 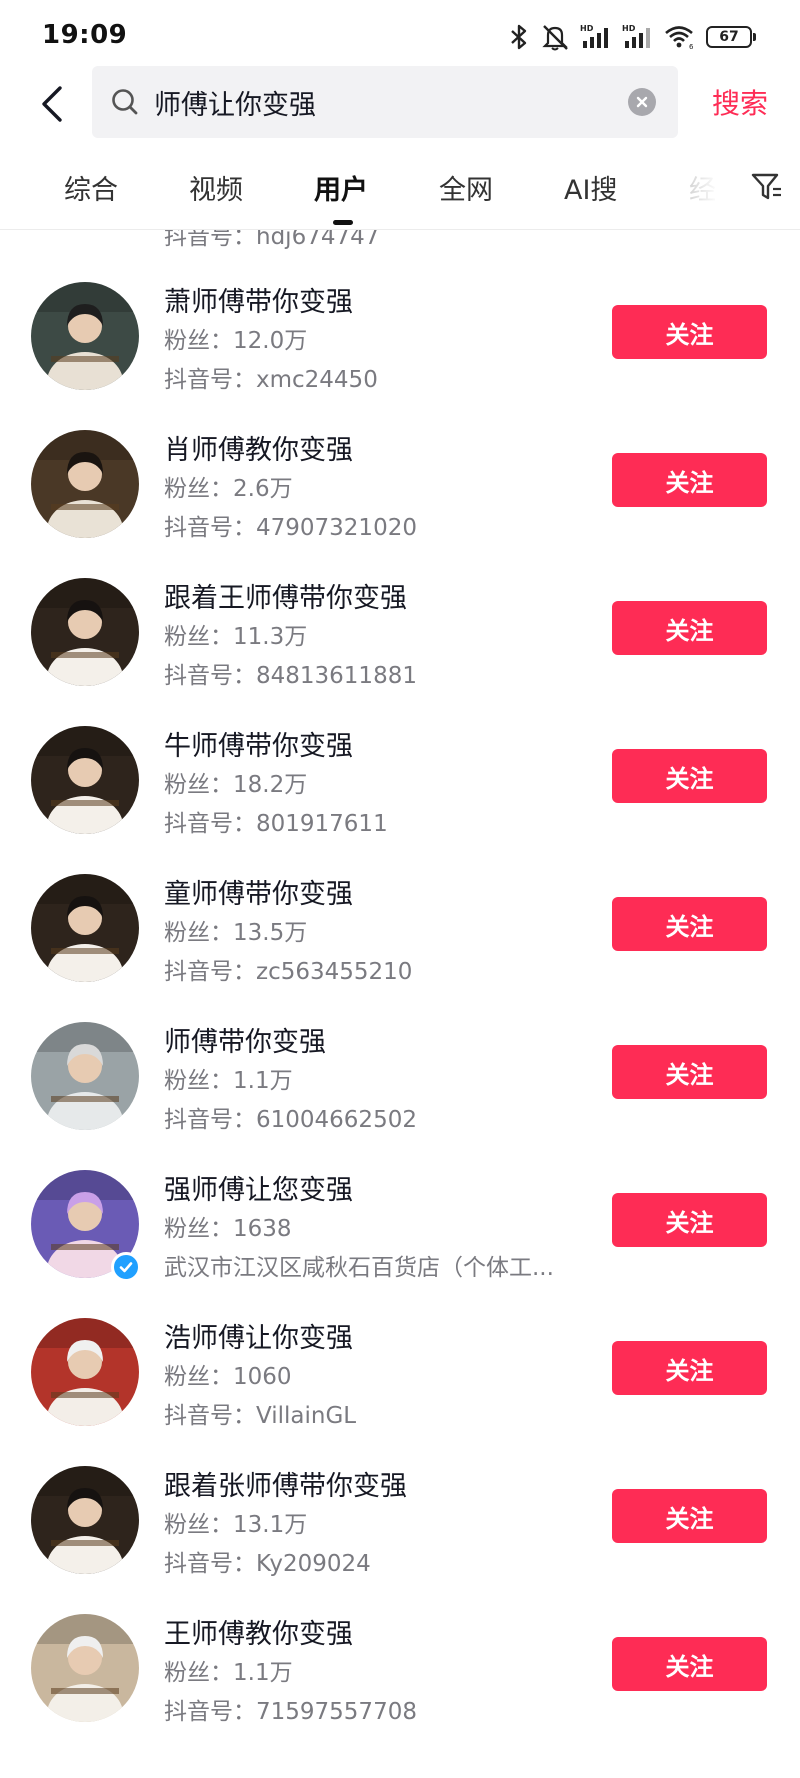 I want to click on search-submit-button: 搜索, so click(x=740, y=102).